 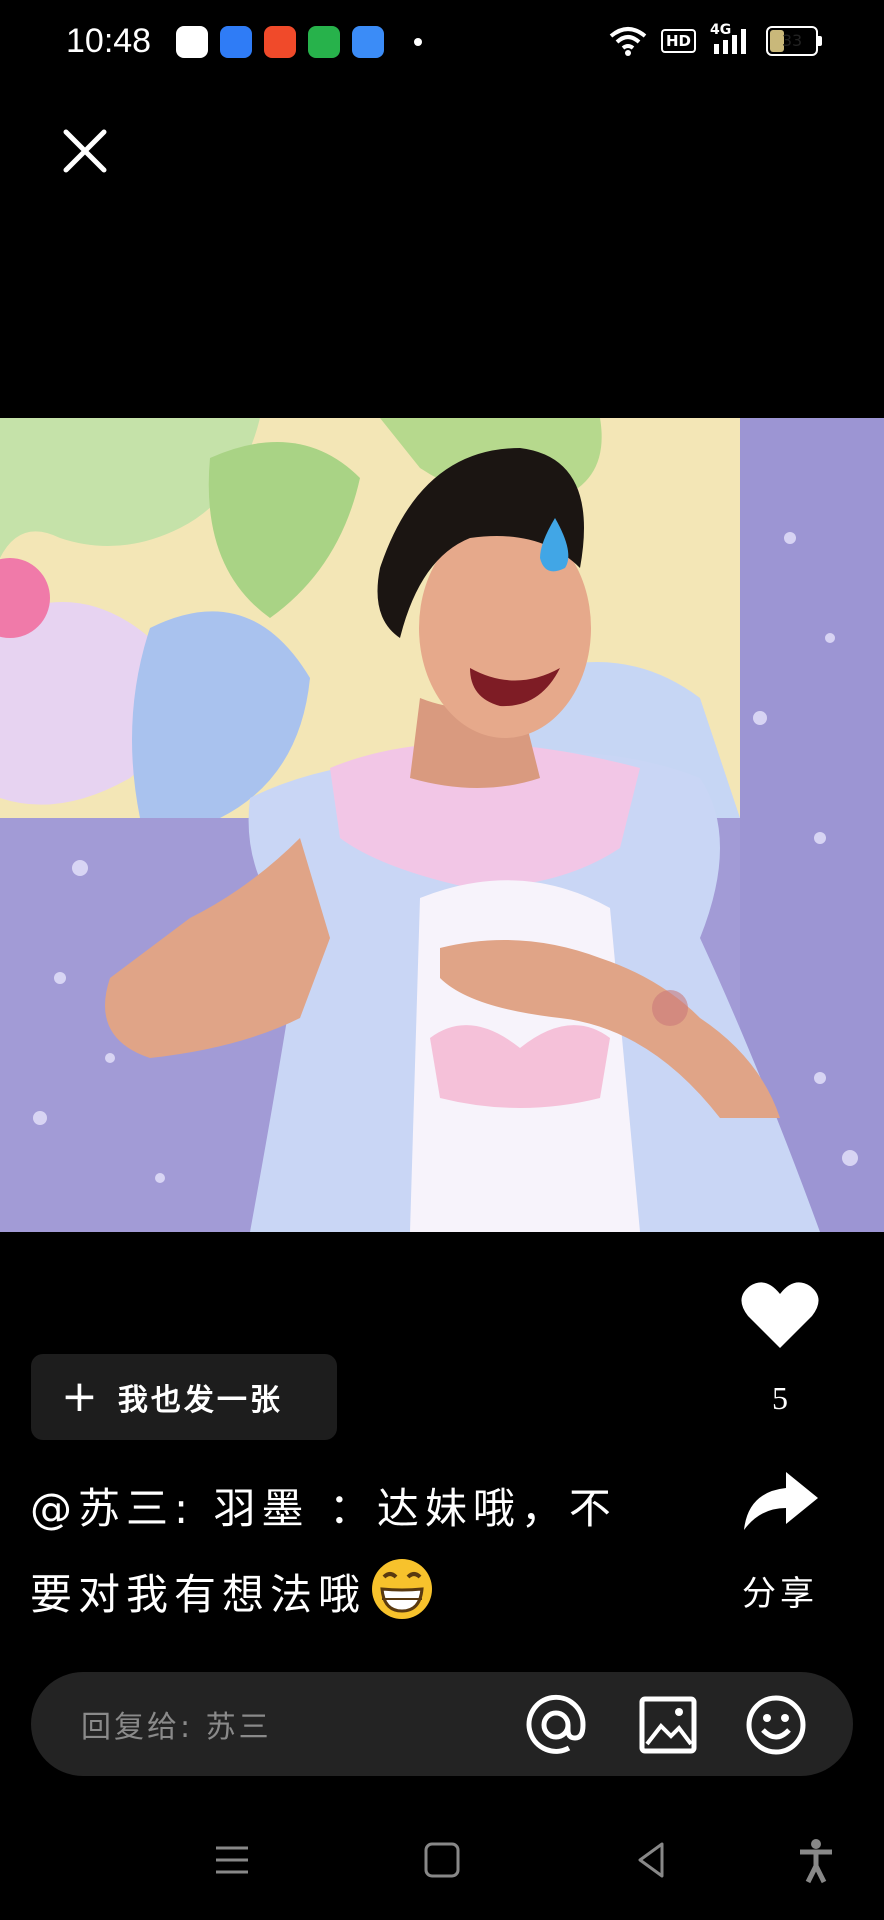 What do you see at coordinates (668, 1725) in the screenshot?
I see `image-icon` at bounding box center [668, 1725].